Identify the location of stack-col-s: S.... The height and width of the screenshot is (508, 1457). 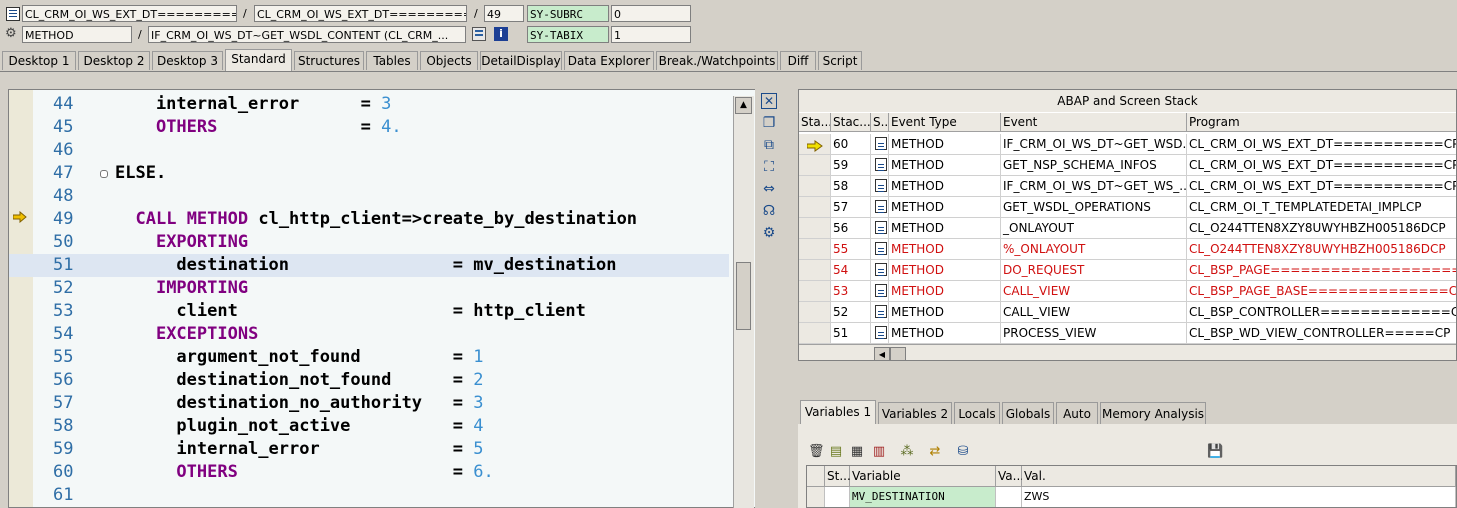
(880, 122).